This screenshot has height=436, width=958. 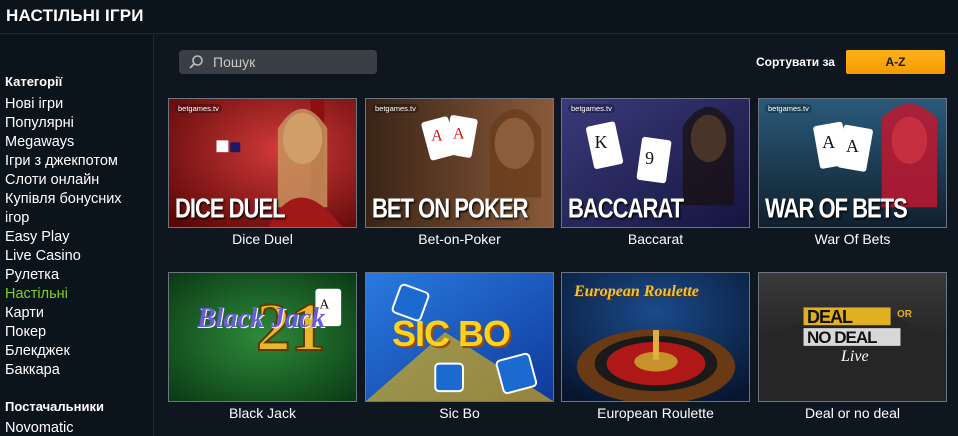 I want to click on sidebar-item-blackjack: Блекджек, so click(x=63, y=351).